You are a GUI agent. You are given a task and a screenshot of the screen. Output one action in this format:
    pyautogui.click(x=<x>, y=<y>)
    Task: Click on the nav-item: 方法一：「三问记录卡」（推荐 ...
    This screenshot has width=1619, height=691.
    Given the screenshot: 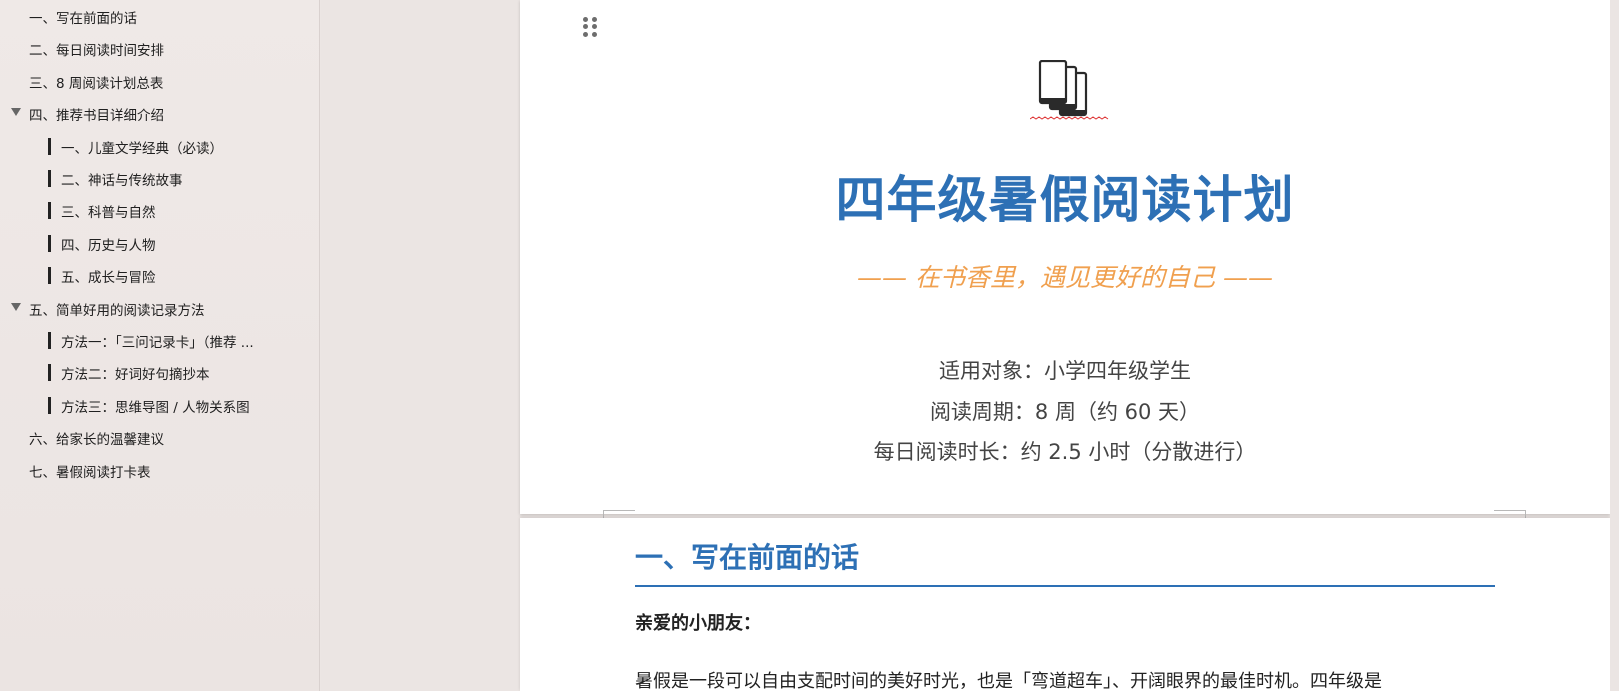 What is the action you would take?
    pyautogui.click(x=150, y=341)
    